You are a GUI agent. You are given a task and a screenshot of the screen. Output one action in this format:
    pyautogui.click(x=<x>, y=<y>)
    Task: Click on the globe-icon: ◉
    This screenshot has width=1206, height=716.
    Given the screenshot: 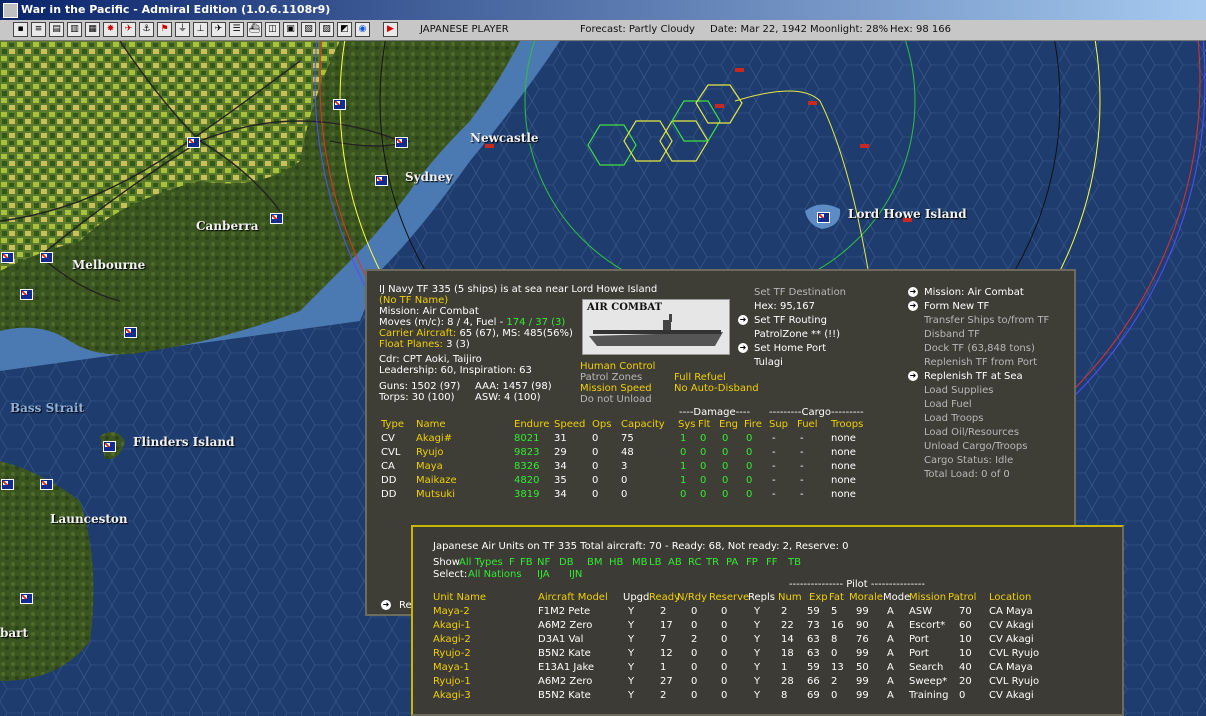 What is the action you would take?
    pyautogui.click(x=362, y=29)
    